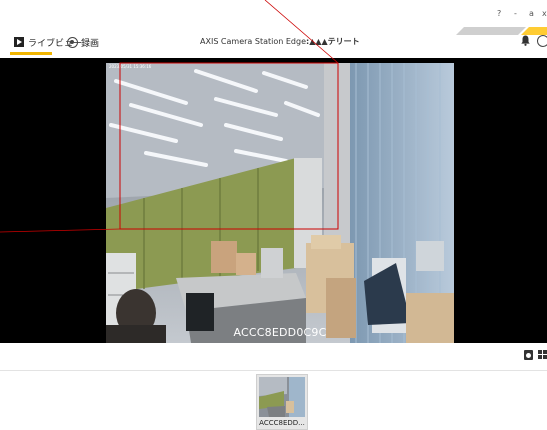 Image resolution: width=547 pixels, height=430 pixels. What do you see at coordinates (499, 13) in the screenshot?
I see `help-button: ?` at bounding box center [499, 13].